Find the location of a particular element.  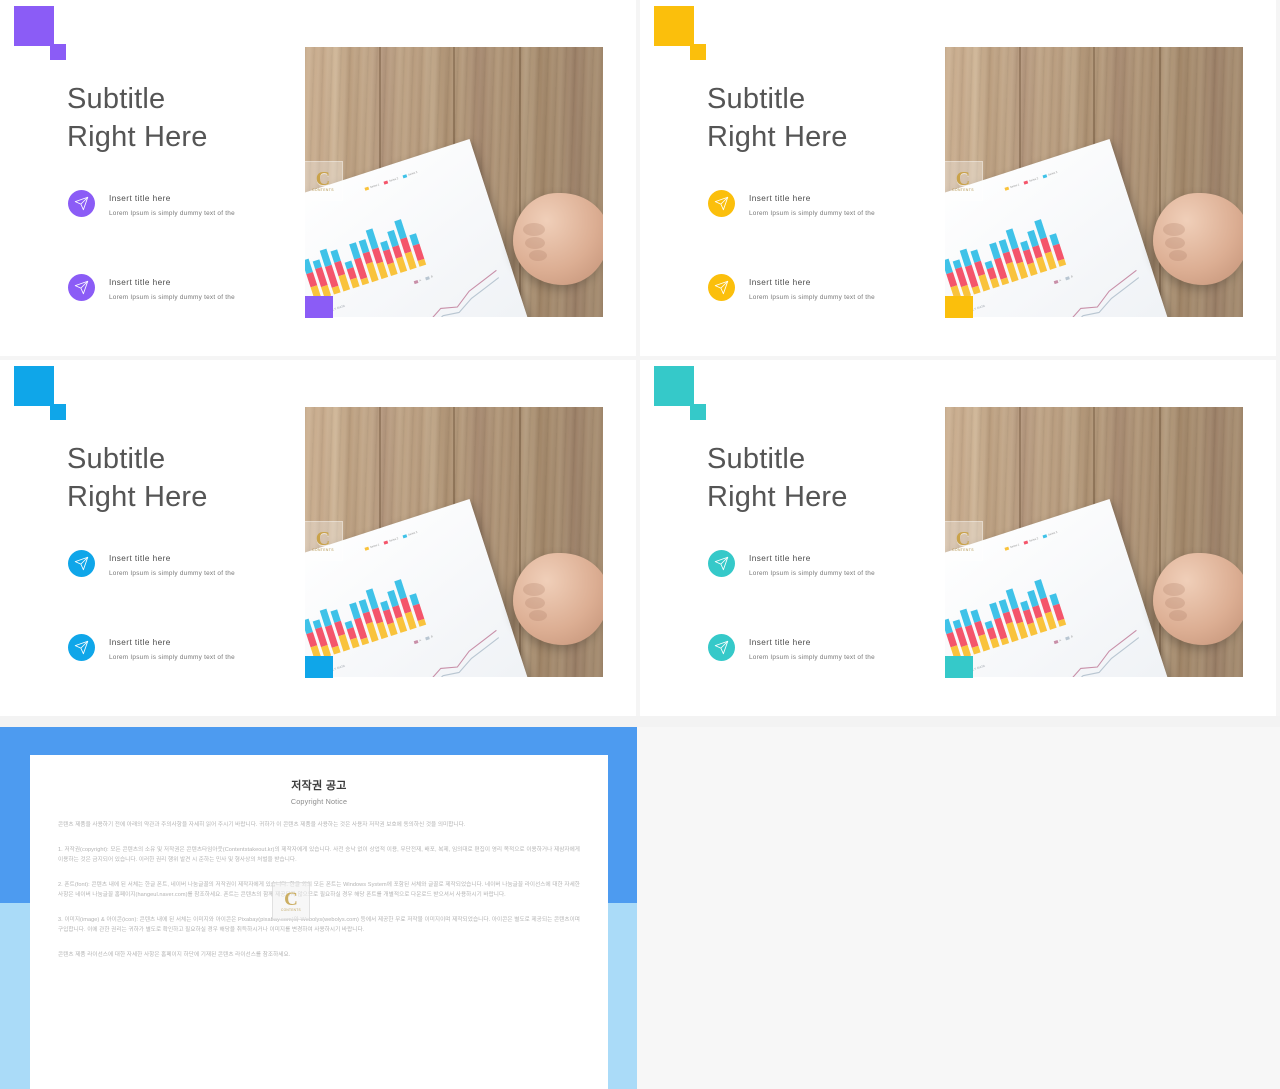

copyright-subtitle: Copyright Notice is located at coordinates (319, 801).